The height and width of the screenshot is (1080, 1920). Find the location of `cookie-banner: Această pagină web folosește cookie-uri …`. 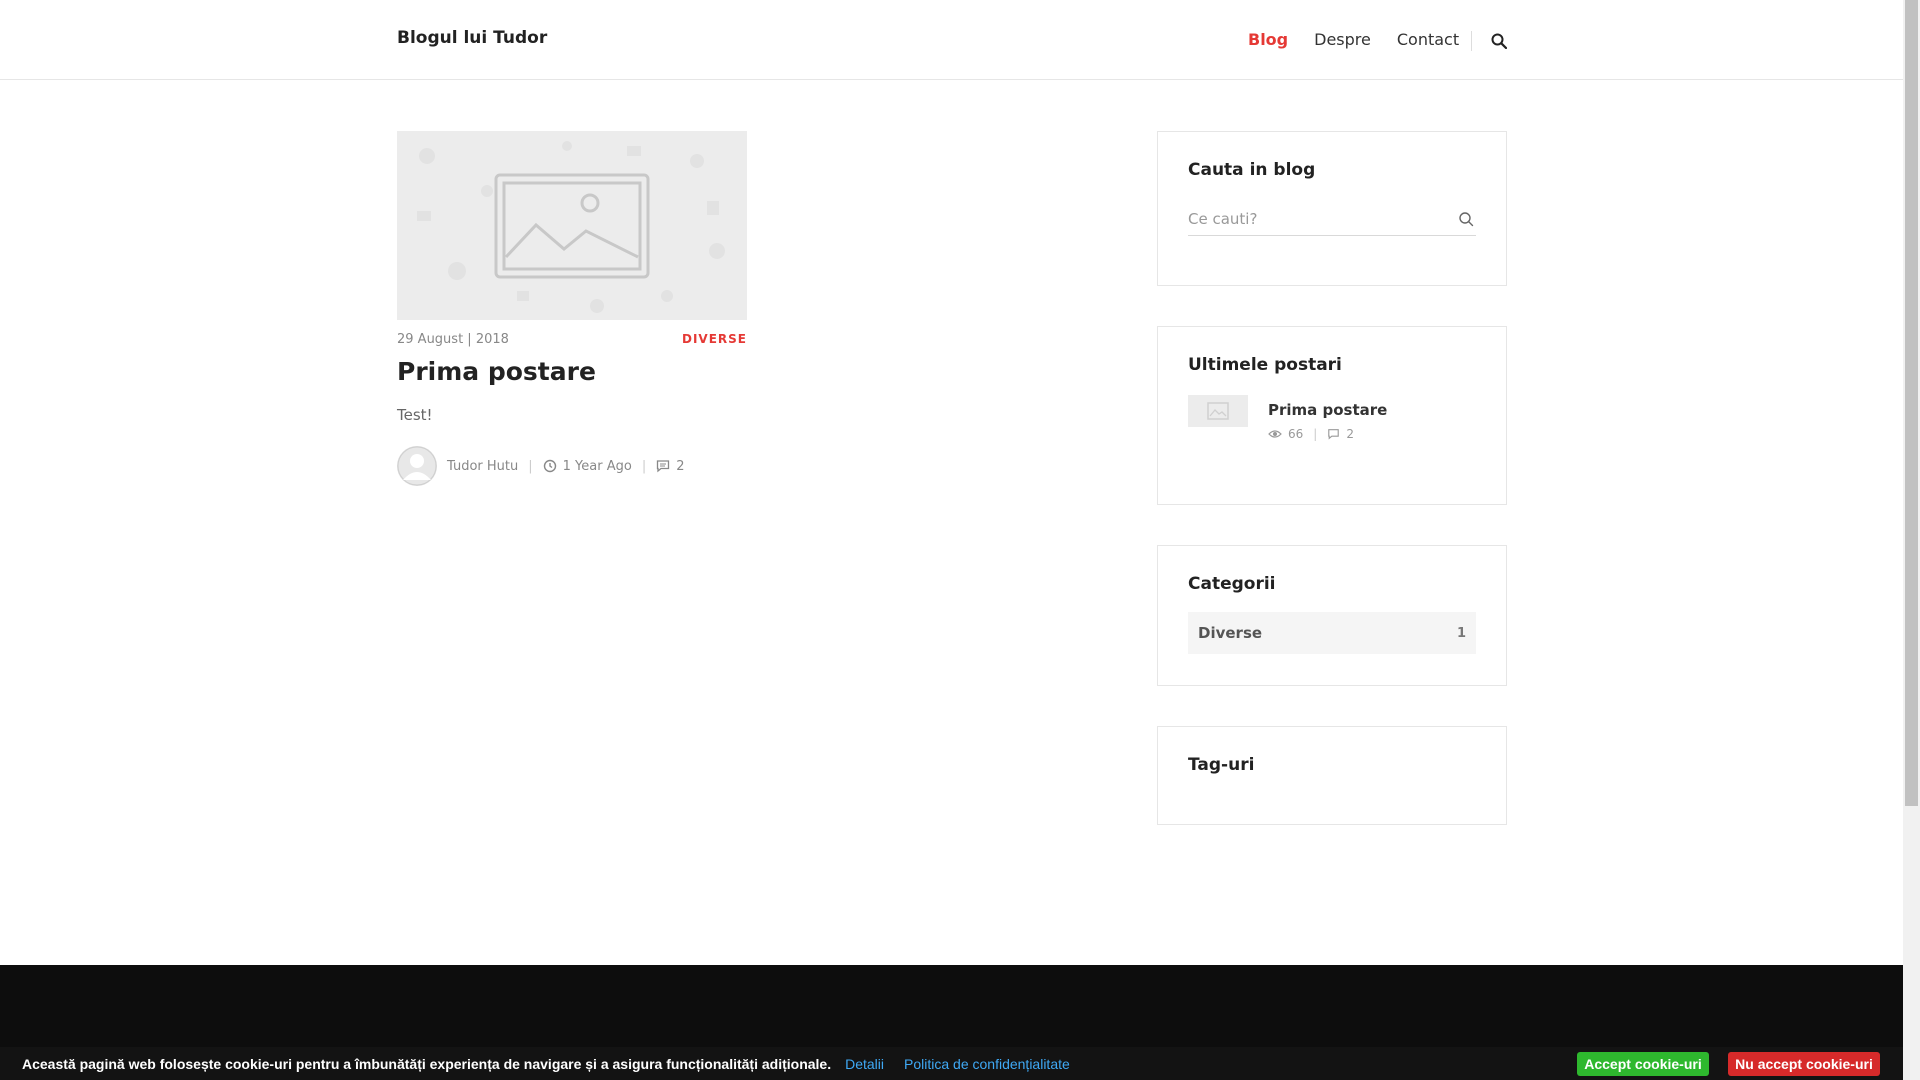

cookie-banner: Această pagină web folosește cookie-uri … is located at coordinates (951, 1063).